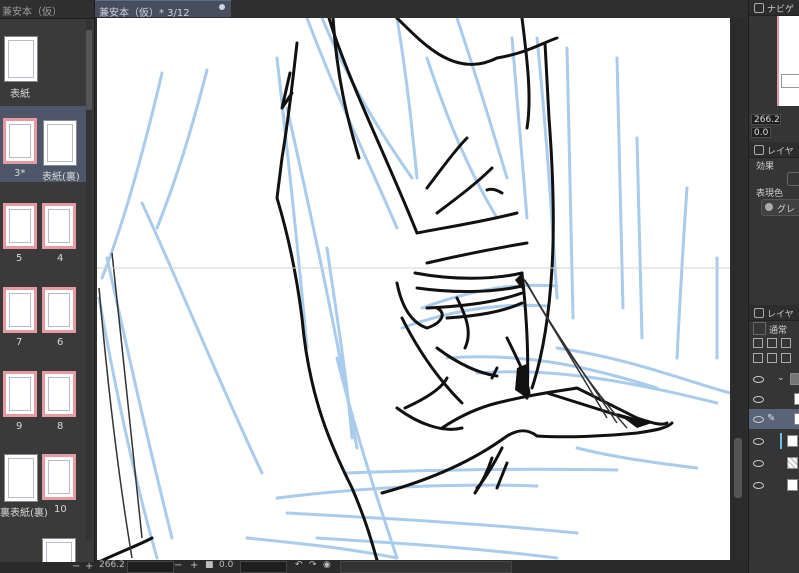 This screenshot has width=799, height=573. What do you see at coordinates (60, 342) in the screenshot?
I see `page-label: 6` at bounding box center [60, 342].